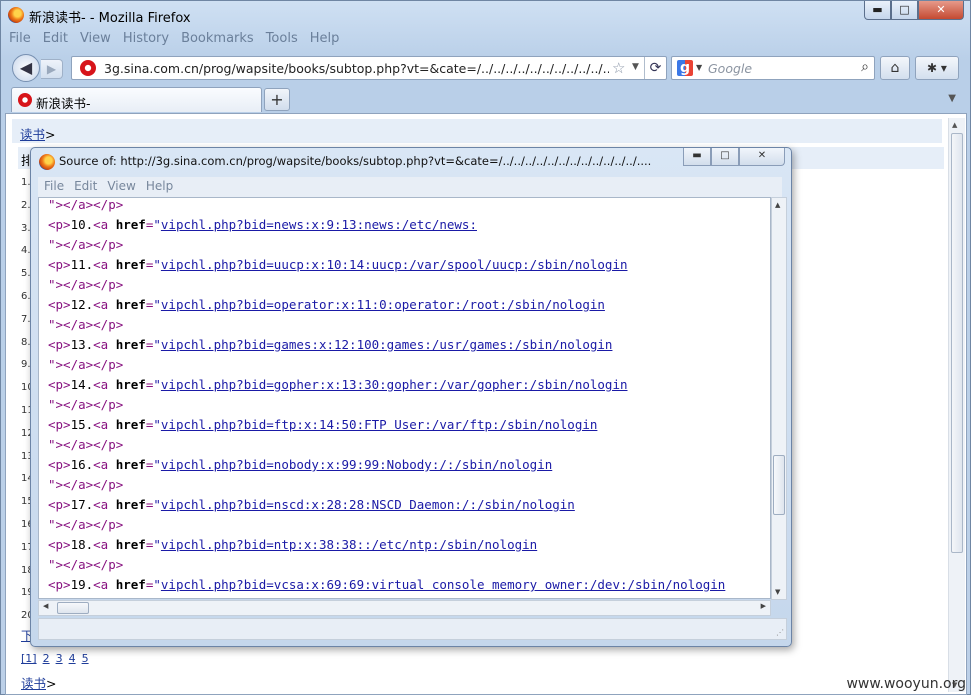 This screenshot has width=971, height=695. What do you see at coordinates (121, 187) in the screenshot?
I see `source-menu-view: View` at bounding box center [121, 187].